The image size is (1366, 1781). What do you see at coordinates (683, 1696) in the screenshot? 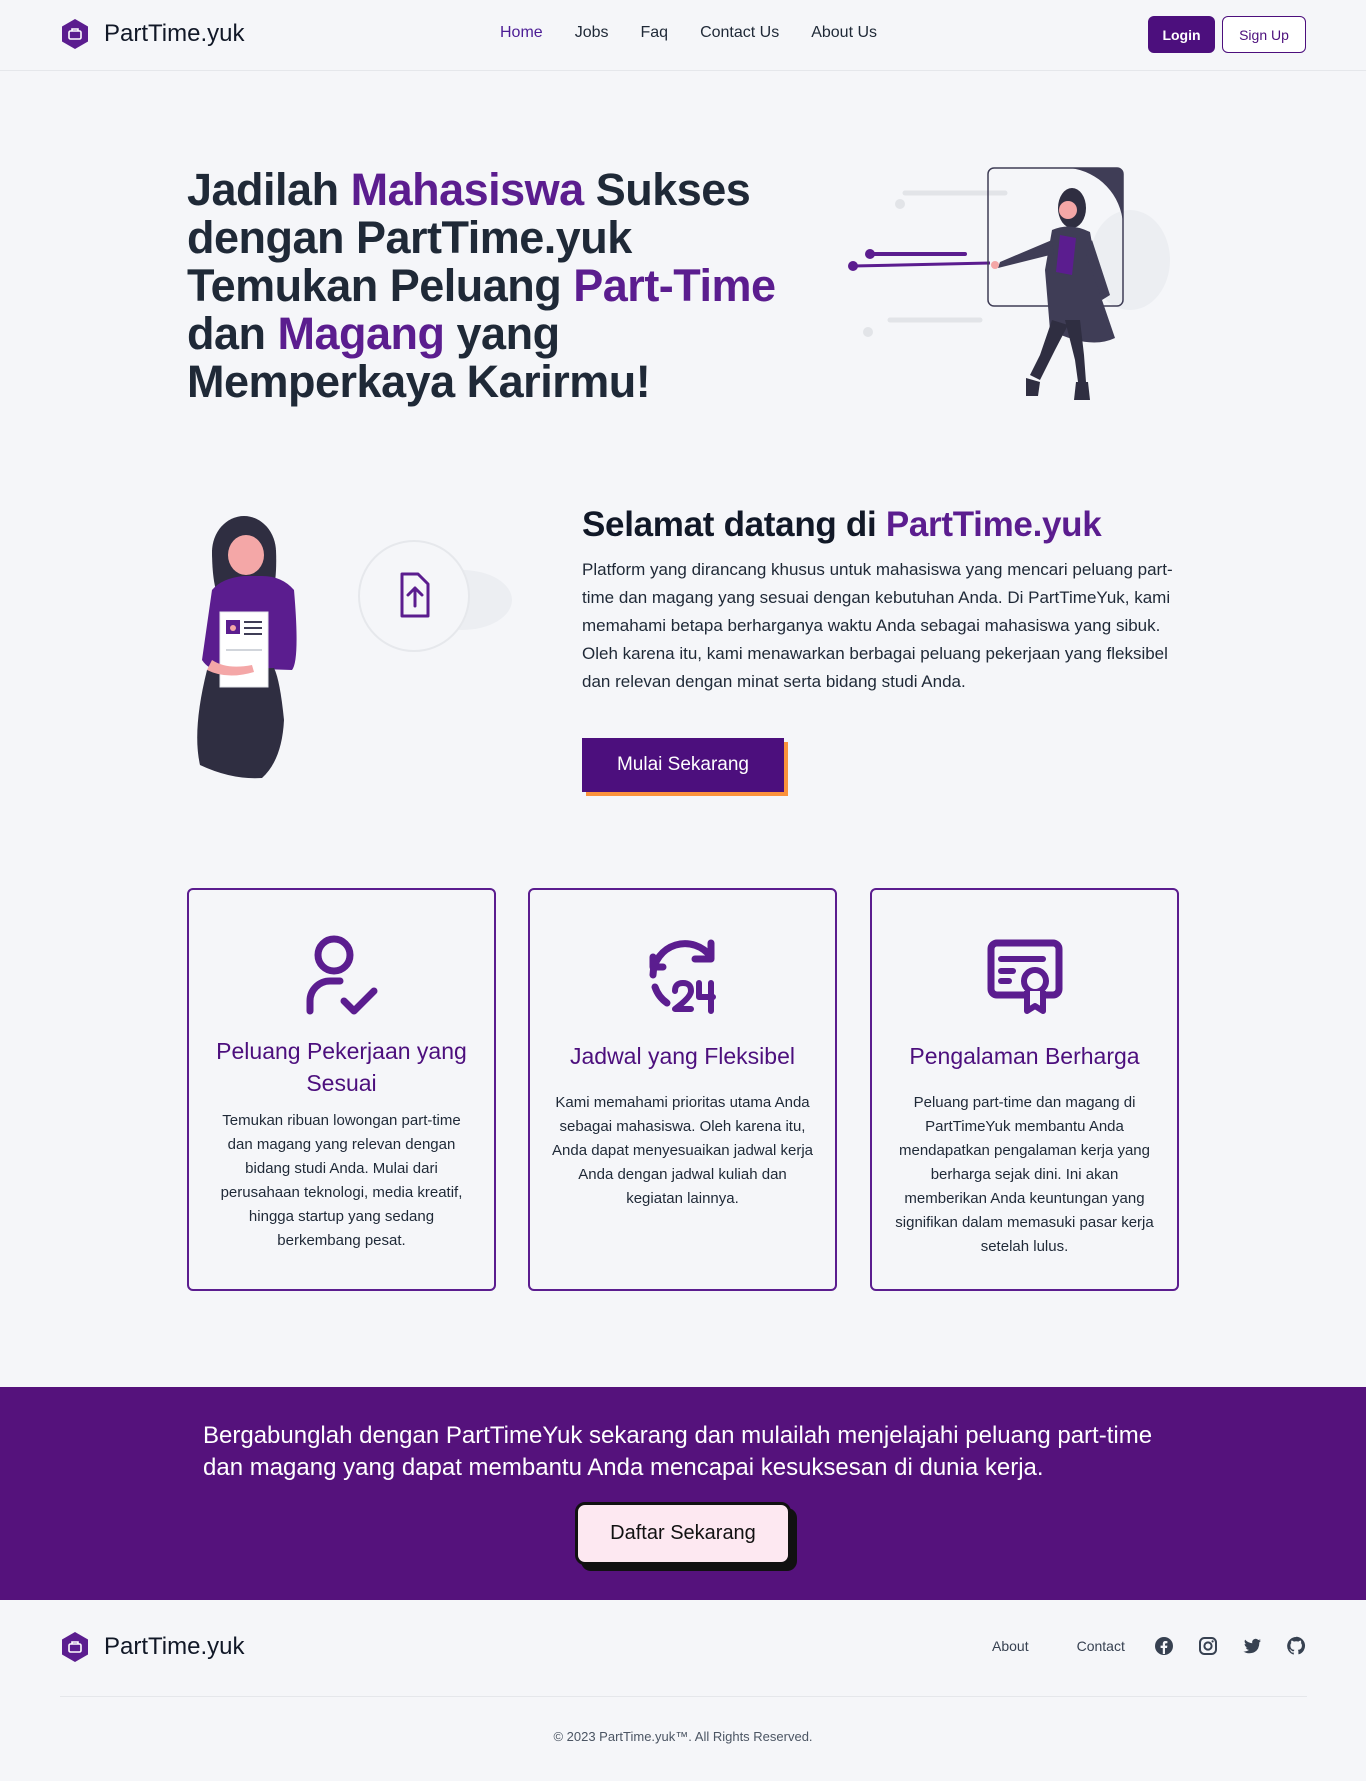
I see `footer-divider` at bounding box center [683, 1696].